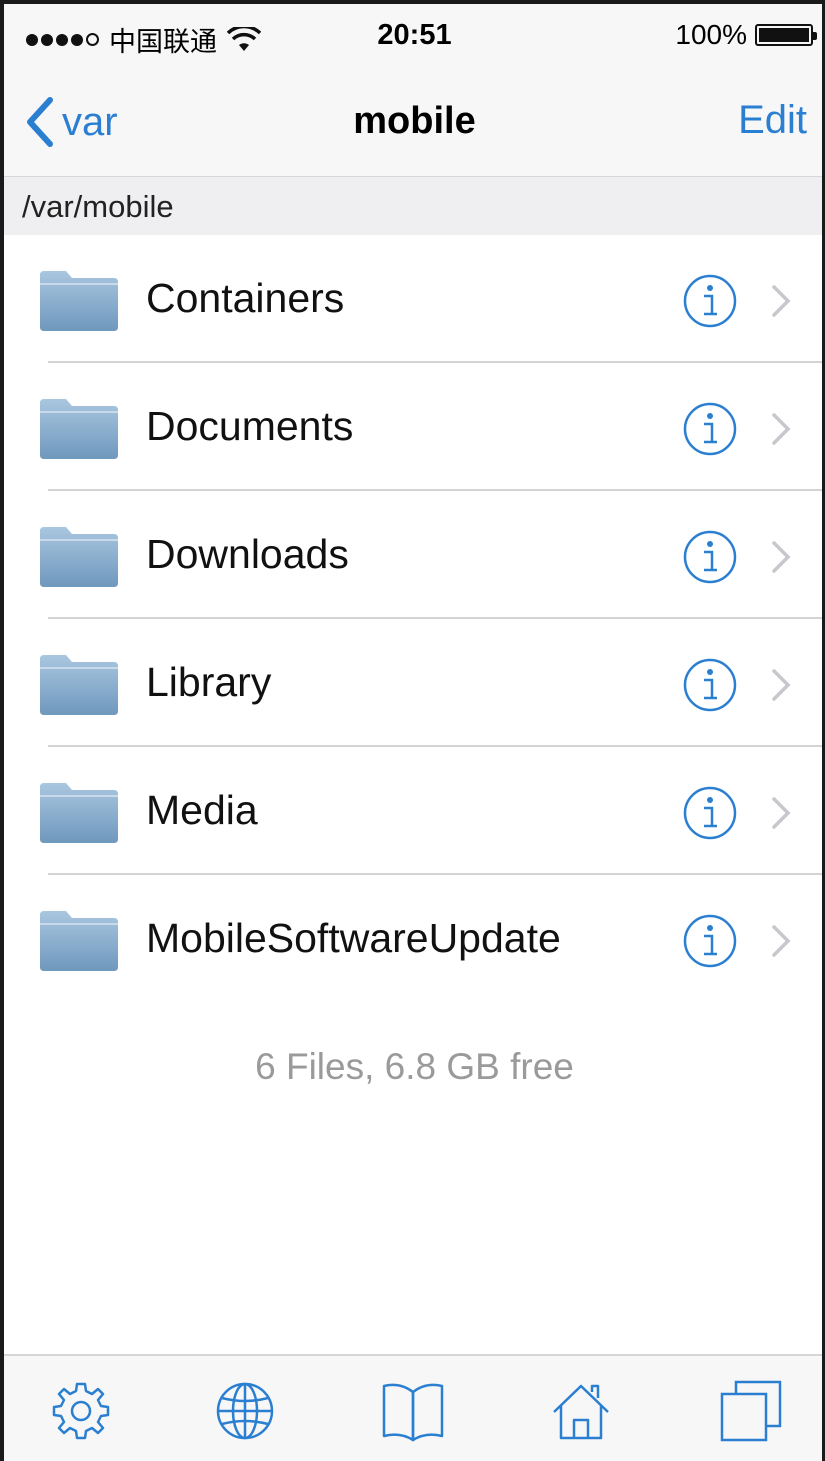 The width and height of the screenshot is (825, 1461). Describe the element at coordinates (414, 811) in the screenshot. I see `folder-row: Media` at that location.